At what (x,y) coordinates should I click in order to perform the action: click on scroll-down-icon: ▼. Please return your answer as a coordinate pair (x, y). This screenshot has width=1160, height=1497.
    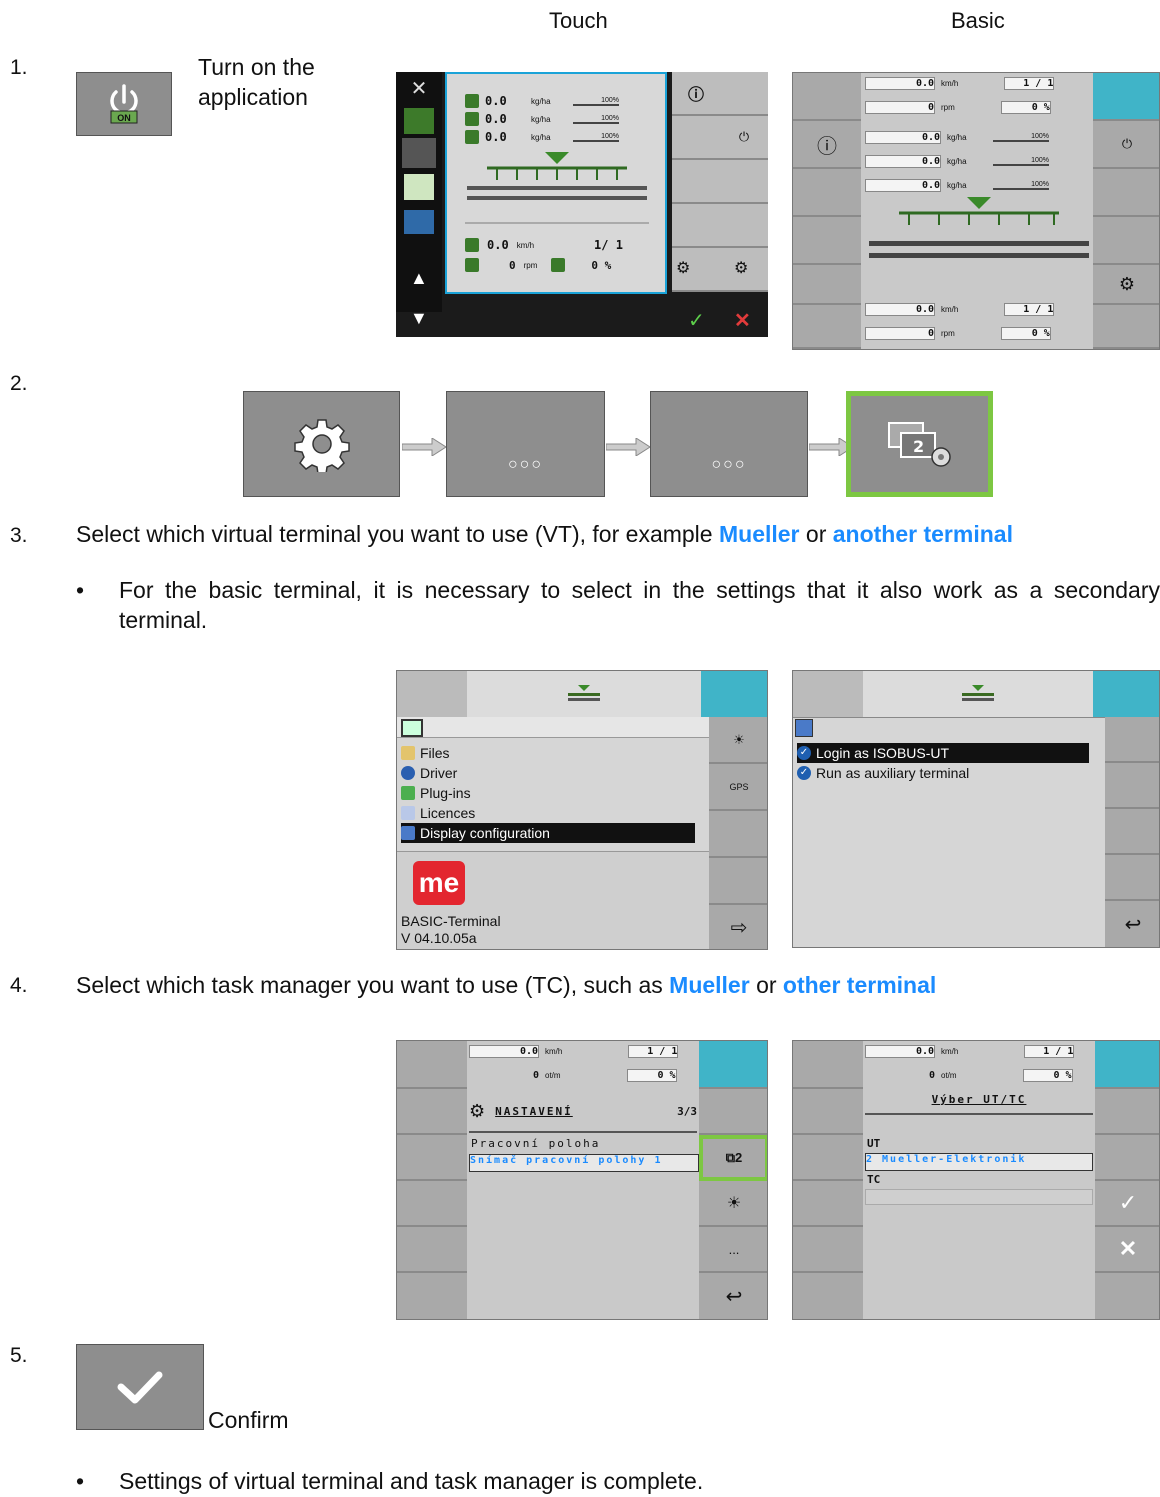
    Looking at the image, I should click on (419, 318).